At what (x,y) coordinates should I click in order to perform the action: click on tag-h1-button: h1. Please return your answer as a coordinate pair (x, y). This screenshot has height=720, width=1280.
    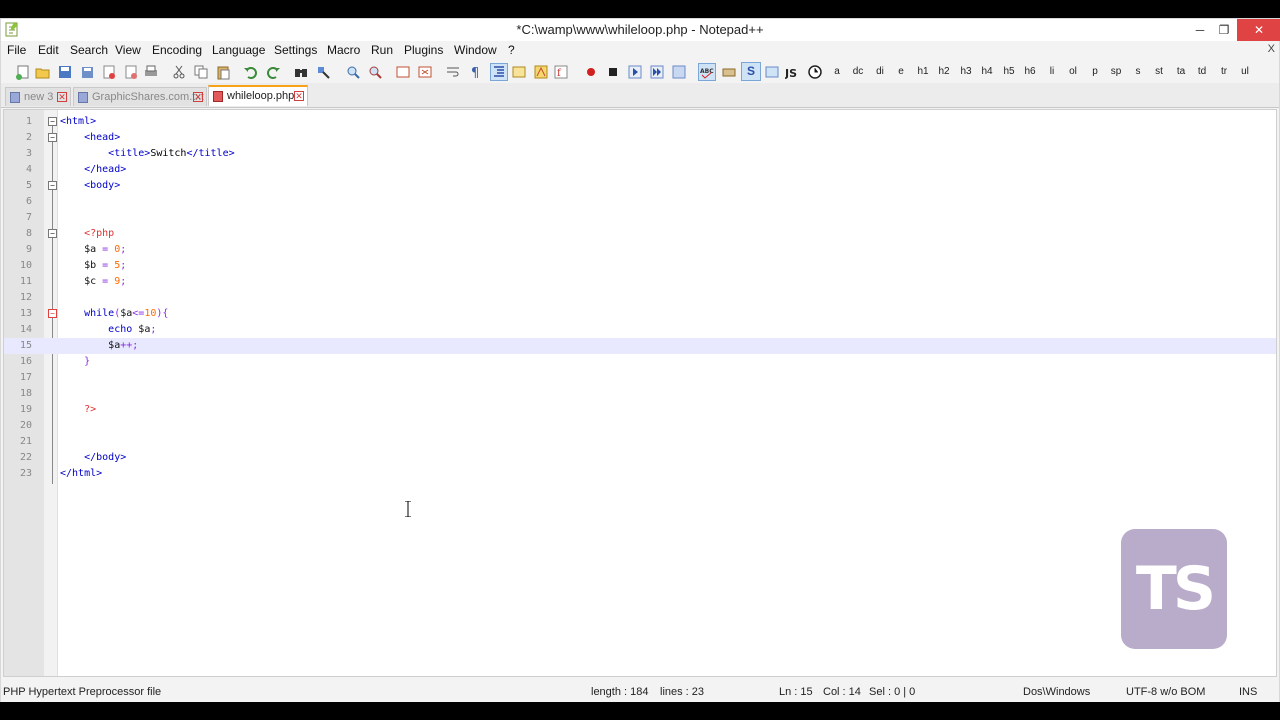
    Looking at the image, I should click on (923, 71).